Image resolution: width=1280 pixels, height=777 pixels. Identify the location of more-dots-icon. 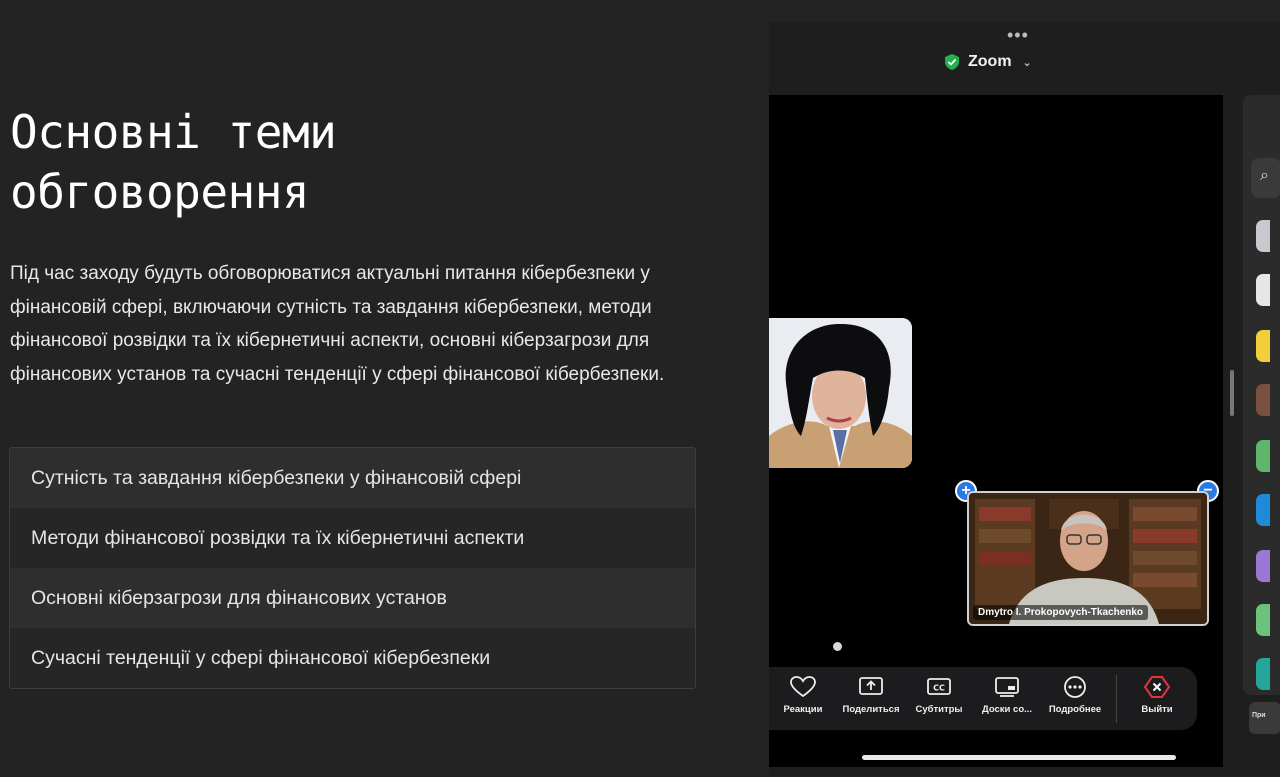
(1075, 687).